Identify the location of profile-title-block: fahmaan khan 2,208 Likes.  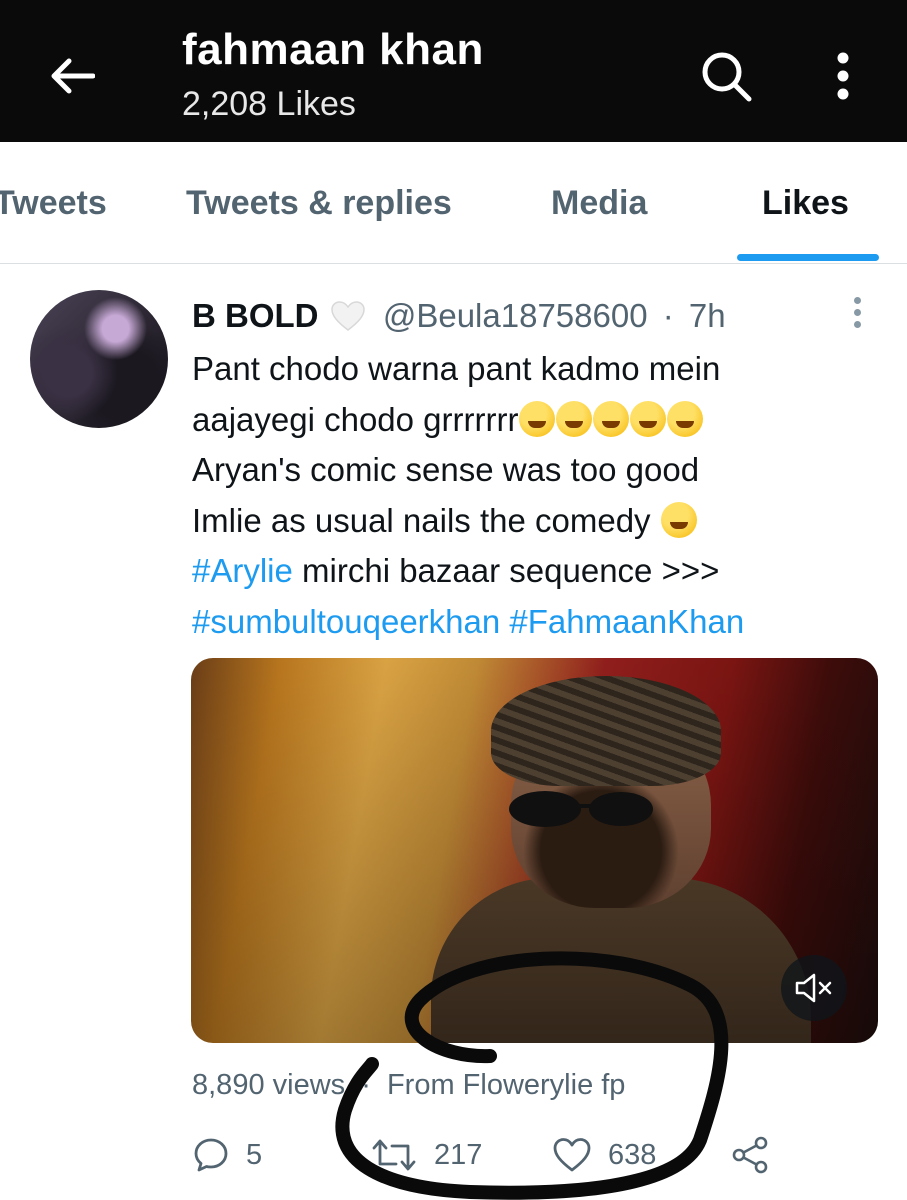
(333, 75).